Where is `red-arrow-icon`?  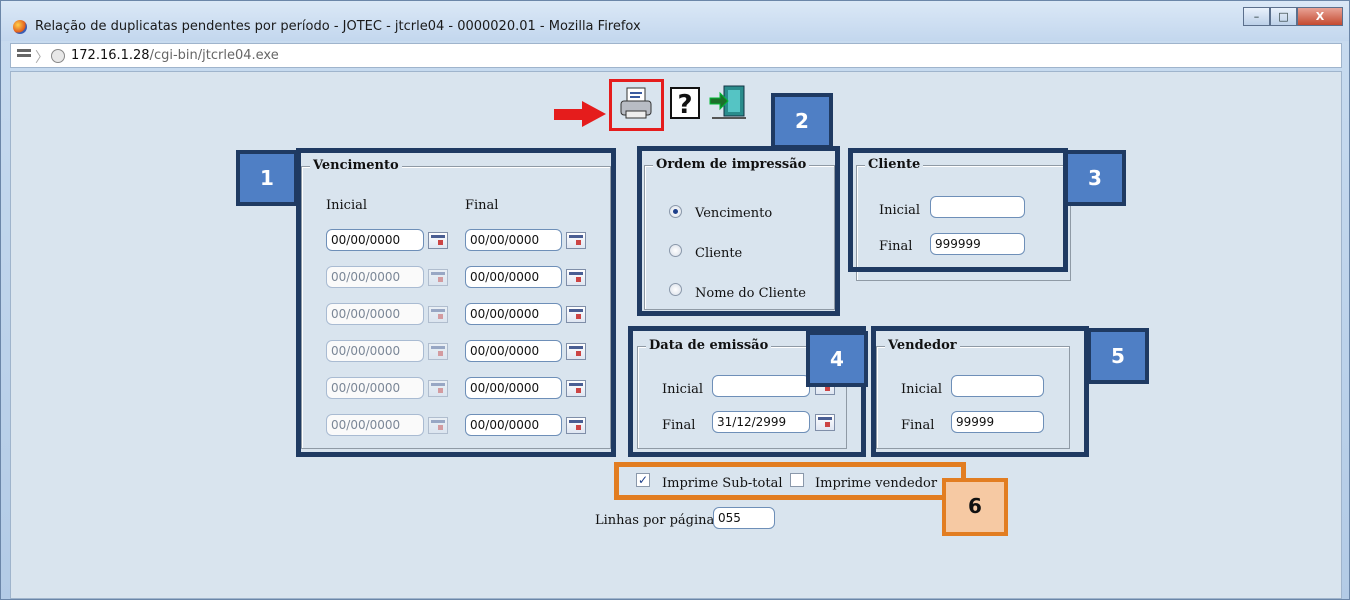 red-arrow-icon is located at coordinates (580, 114).